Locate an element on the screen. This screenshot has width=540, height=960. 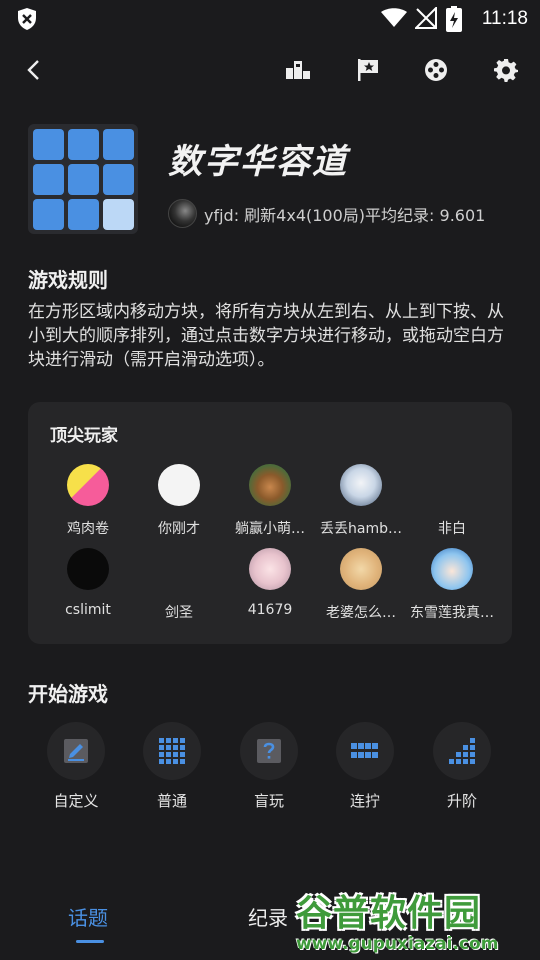
mode-levelup-button: 升阶 is located at coordinates (462, 766).